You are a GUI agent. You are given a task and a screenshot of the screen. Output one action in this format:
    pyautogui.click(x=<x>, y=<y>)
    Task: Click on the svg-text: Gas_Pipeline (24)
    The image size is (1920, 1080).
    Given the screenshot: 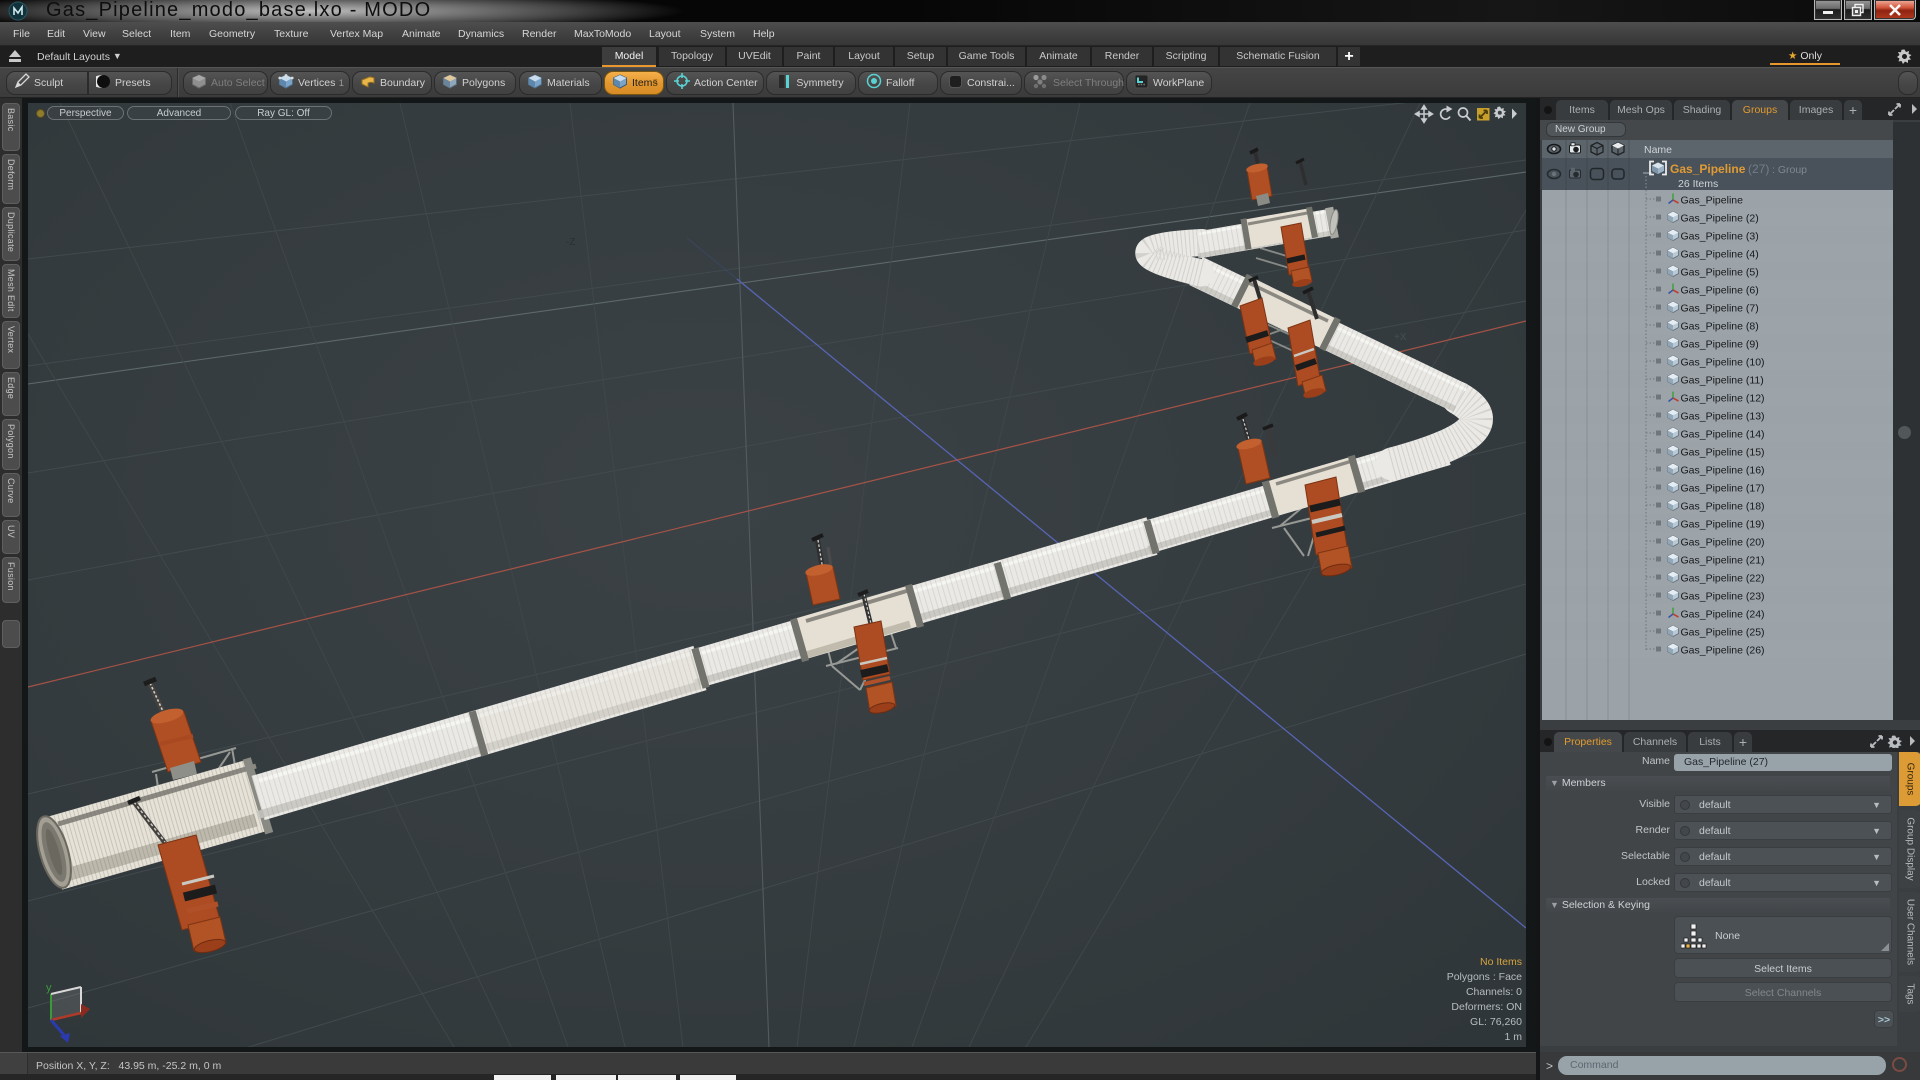 What is the action you would take?
    pyautogui.click(x=1723, y=615)
    